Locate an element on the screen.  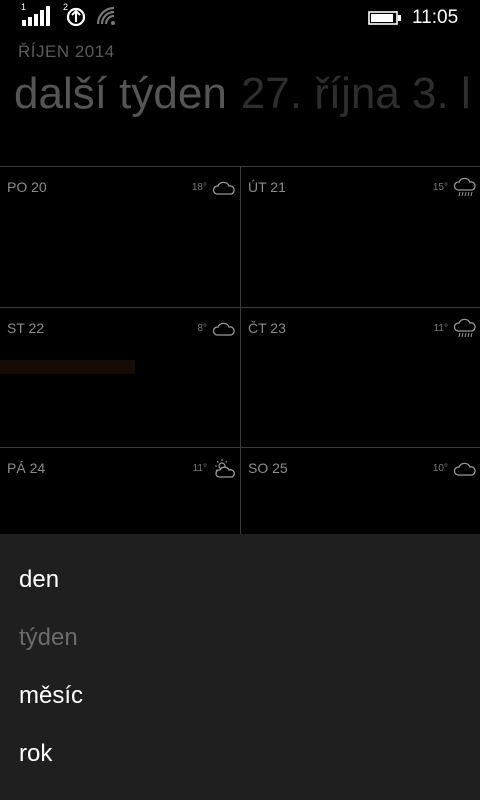
menu-item-year: rok is located at coordinates (35, 754).